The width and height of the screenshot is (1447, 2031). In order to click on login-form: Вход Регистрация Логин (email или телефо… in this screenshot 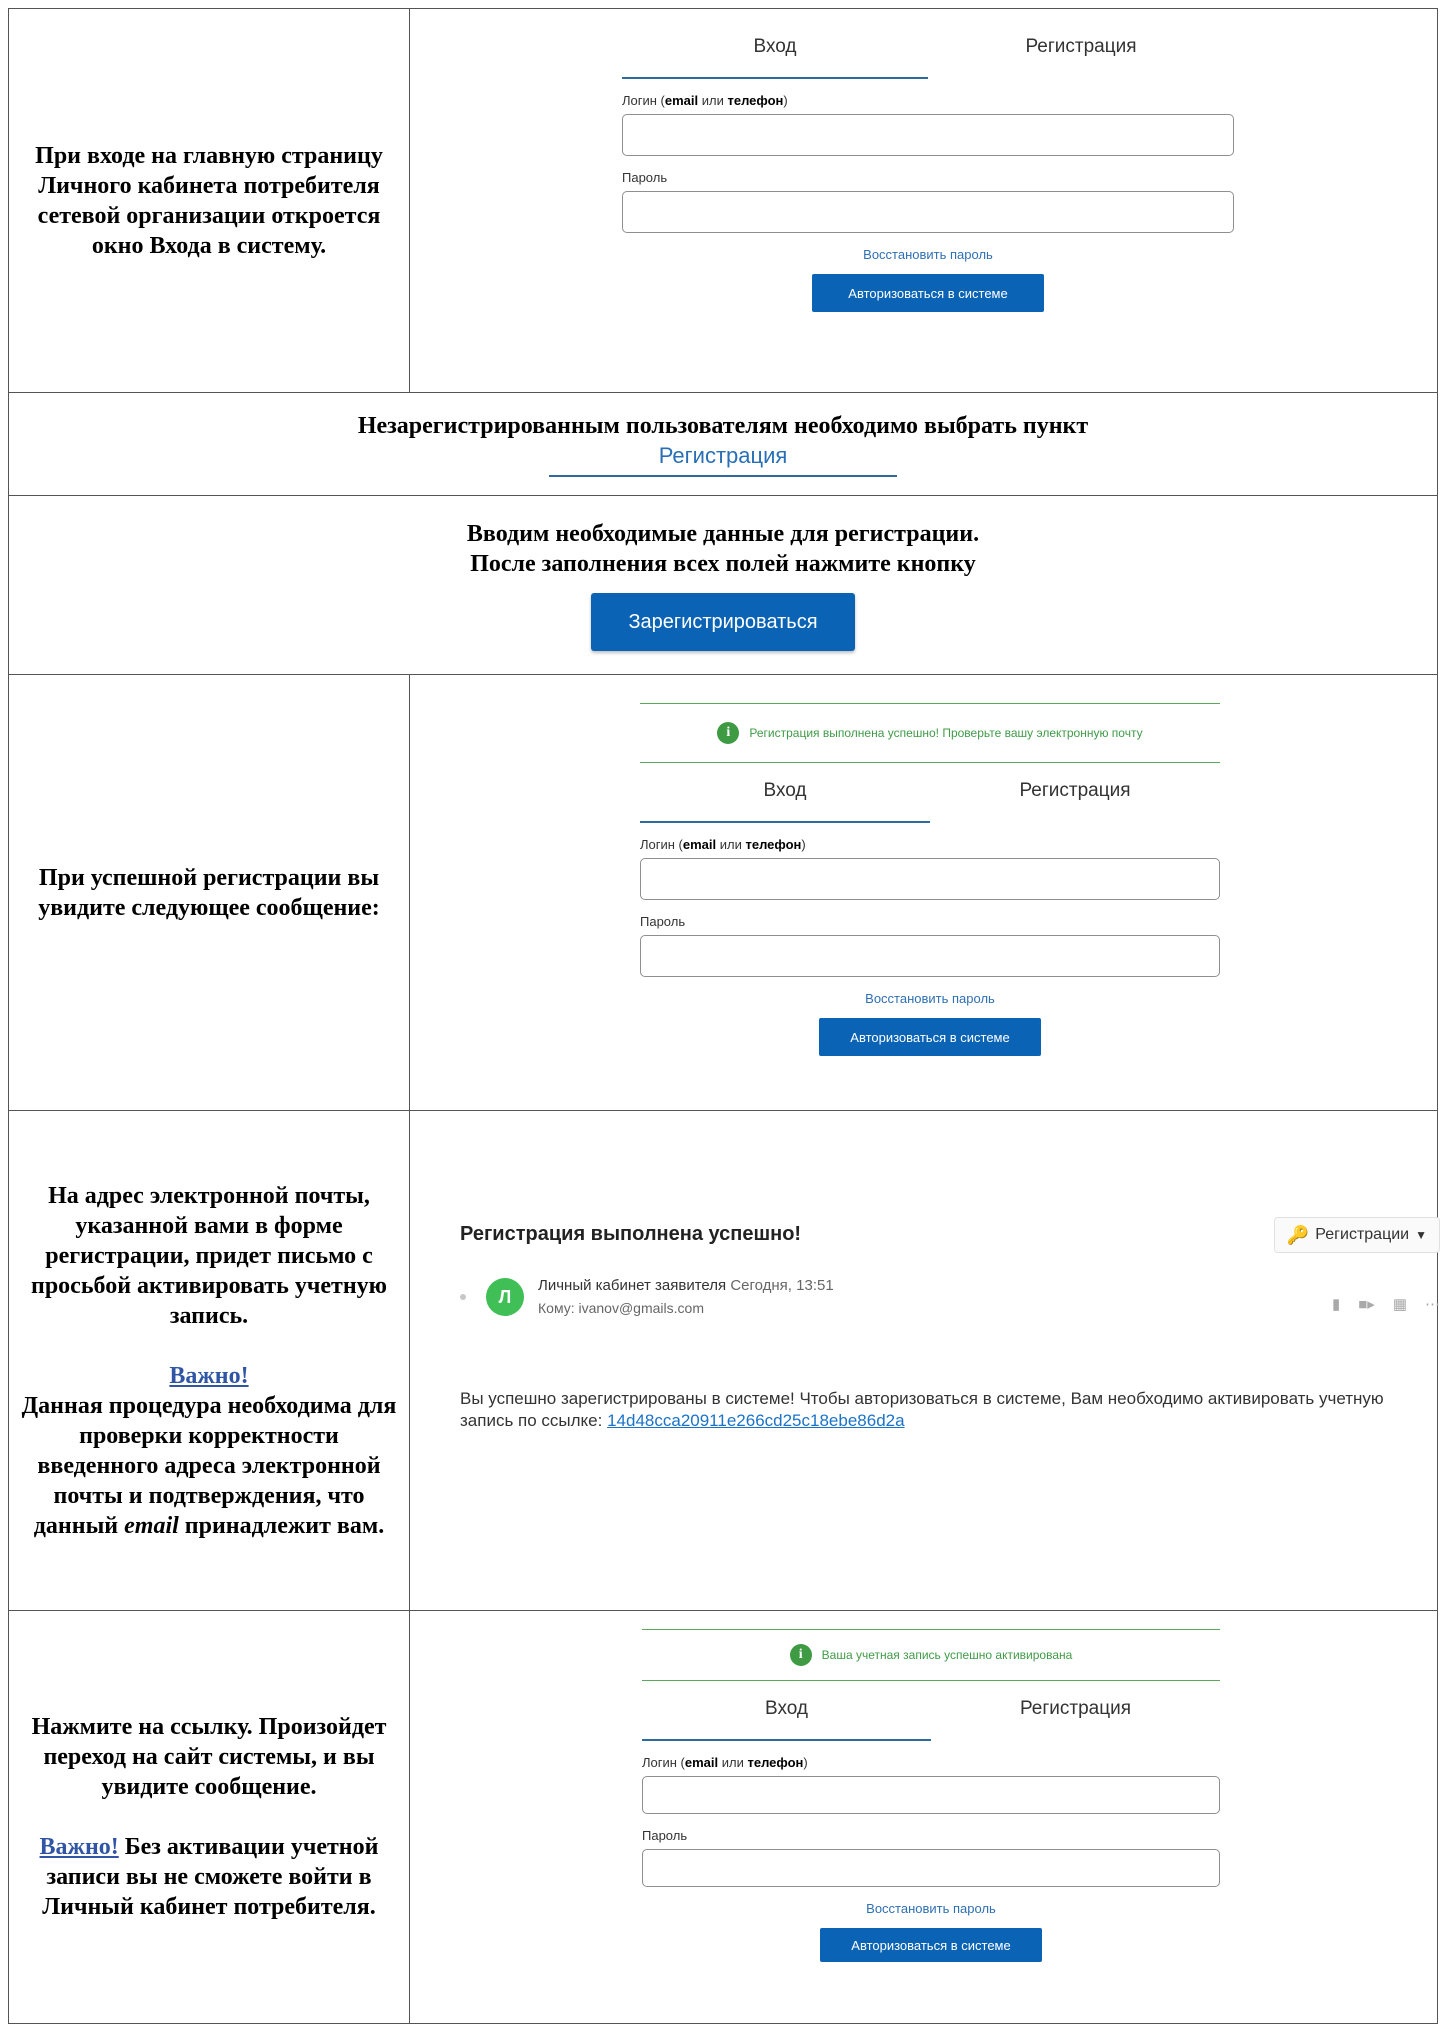, I will do `click(928, 170)`.